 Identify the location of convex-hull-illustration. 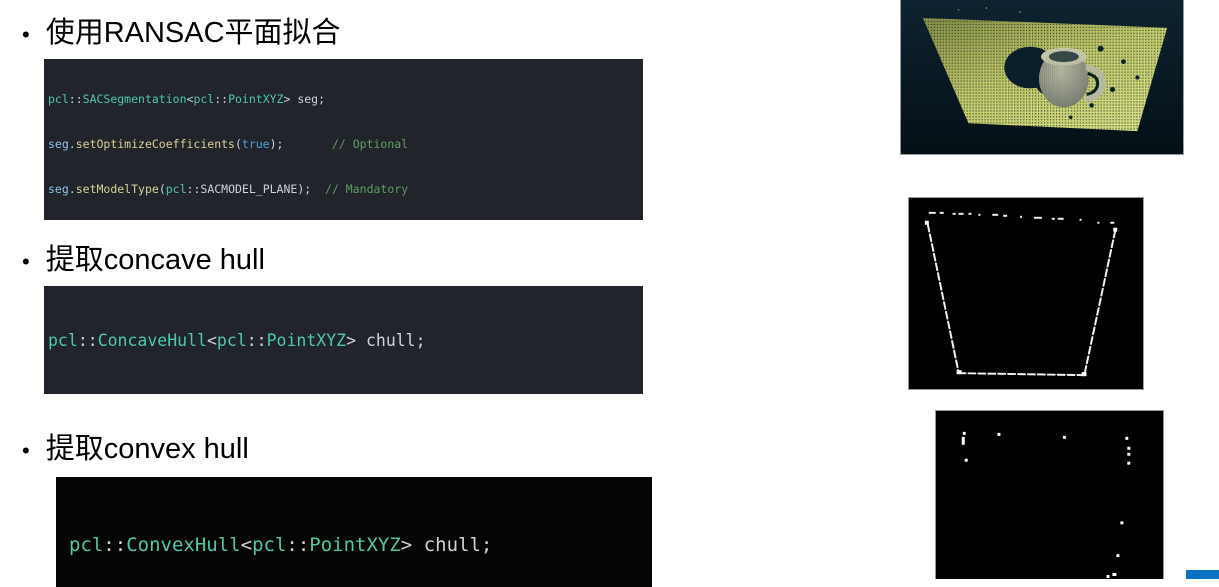
(1049, 495).